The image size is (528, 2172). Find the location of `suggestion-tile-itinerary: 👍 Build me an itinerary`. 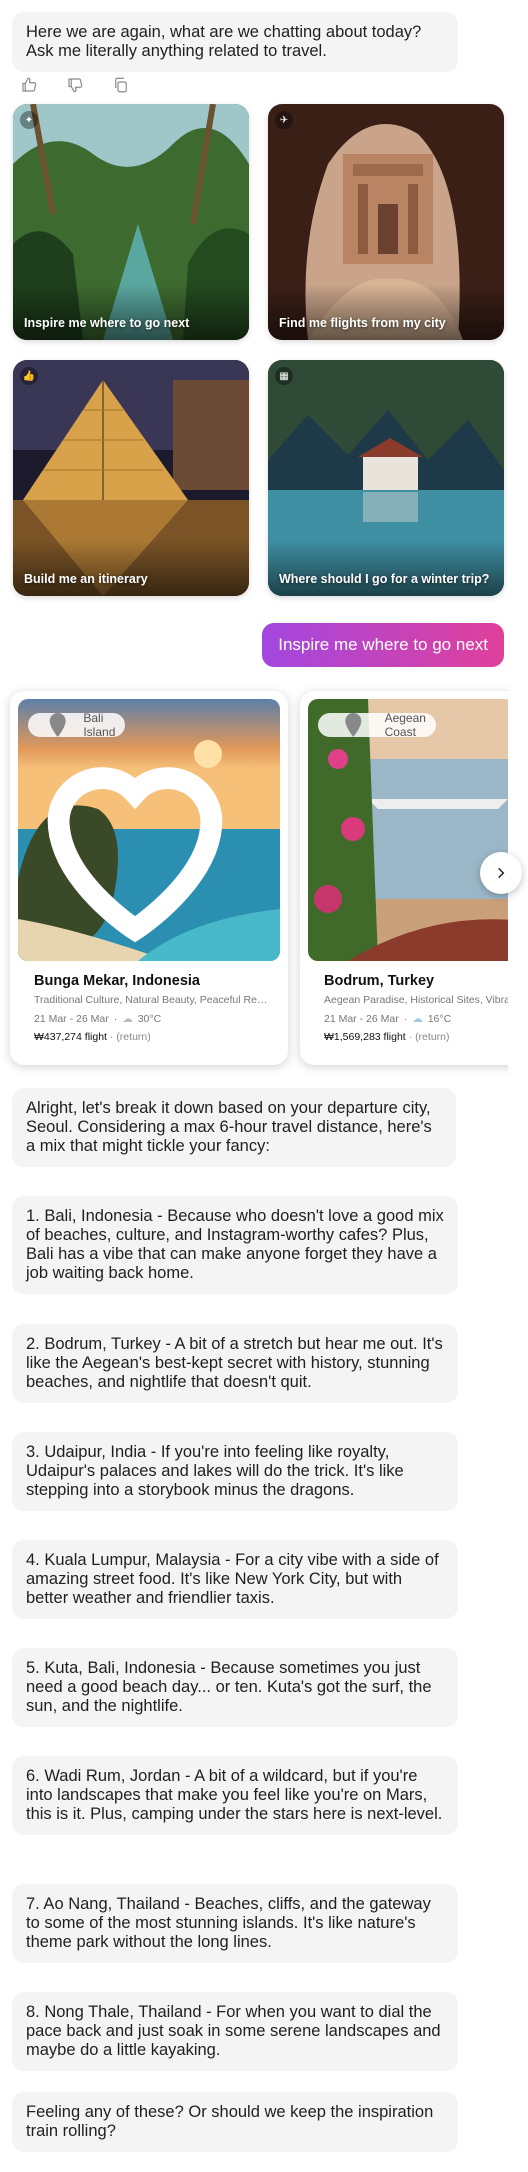

suggestion-tile-itinerary: 👍 Build me an itinerary is located at coordinates (131, 478).